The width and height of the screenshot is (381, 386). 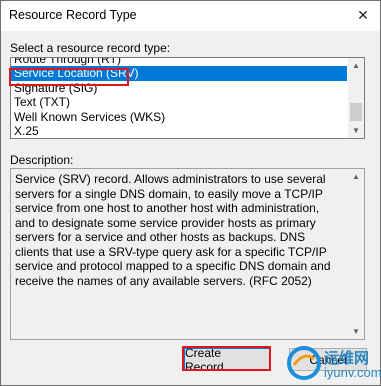 I want to click on watermark-logo-icon, so click(x=304, y=363).